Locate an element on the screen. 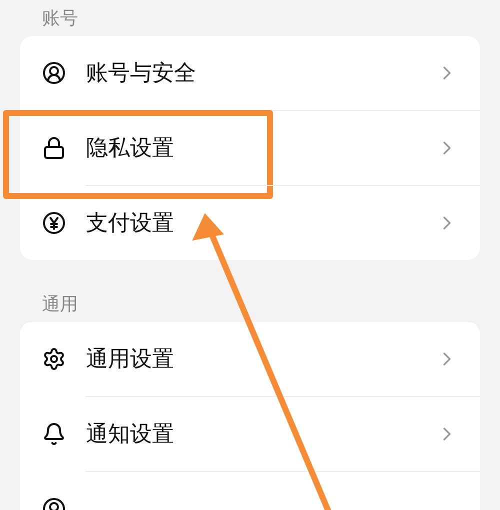 The image size is (500, 510). settings-row: 账号与安全 is located at coordinates (250, 73).